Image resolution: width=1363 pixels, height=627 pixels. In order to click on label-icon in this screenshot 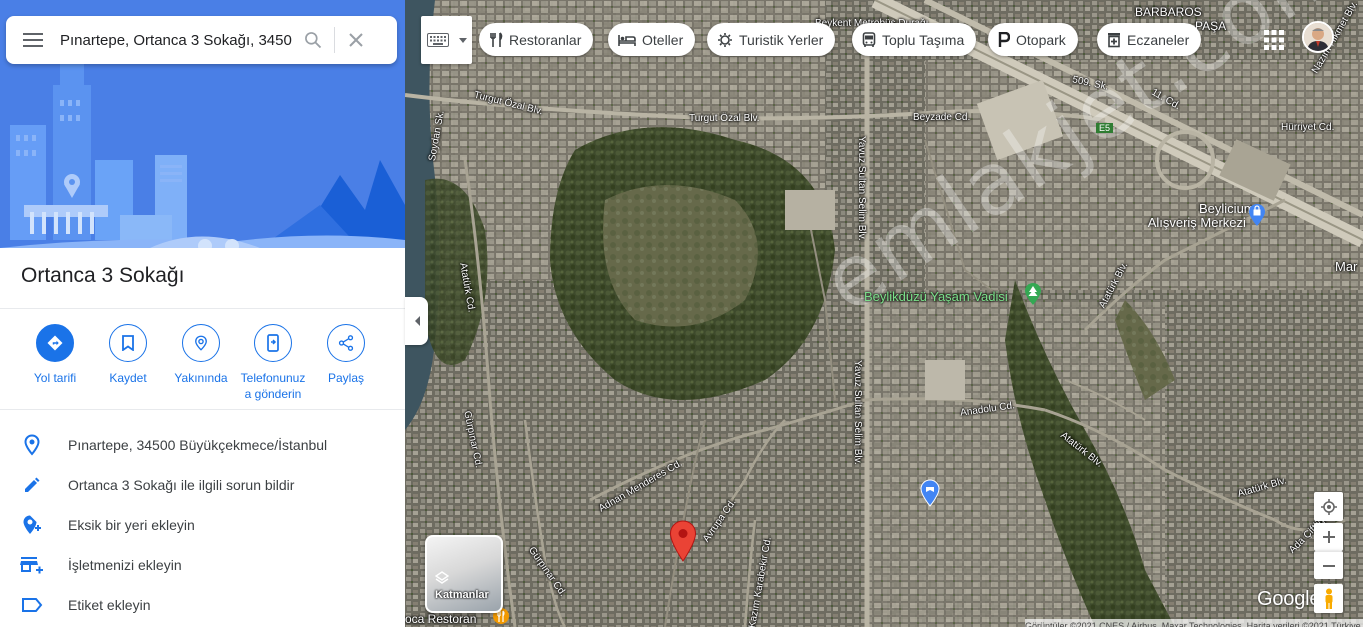, I will do `click(32, 605)`.